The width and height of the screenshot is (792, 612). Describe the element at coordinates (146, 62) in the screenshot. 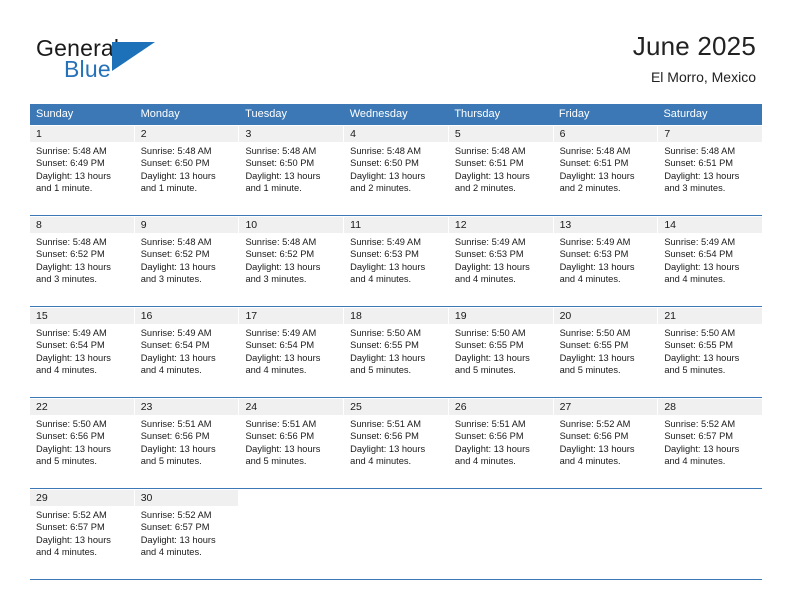

I see `brand-logo: General Blue` at that location.